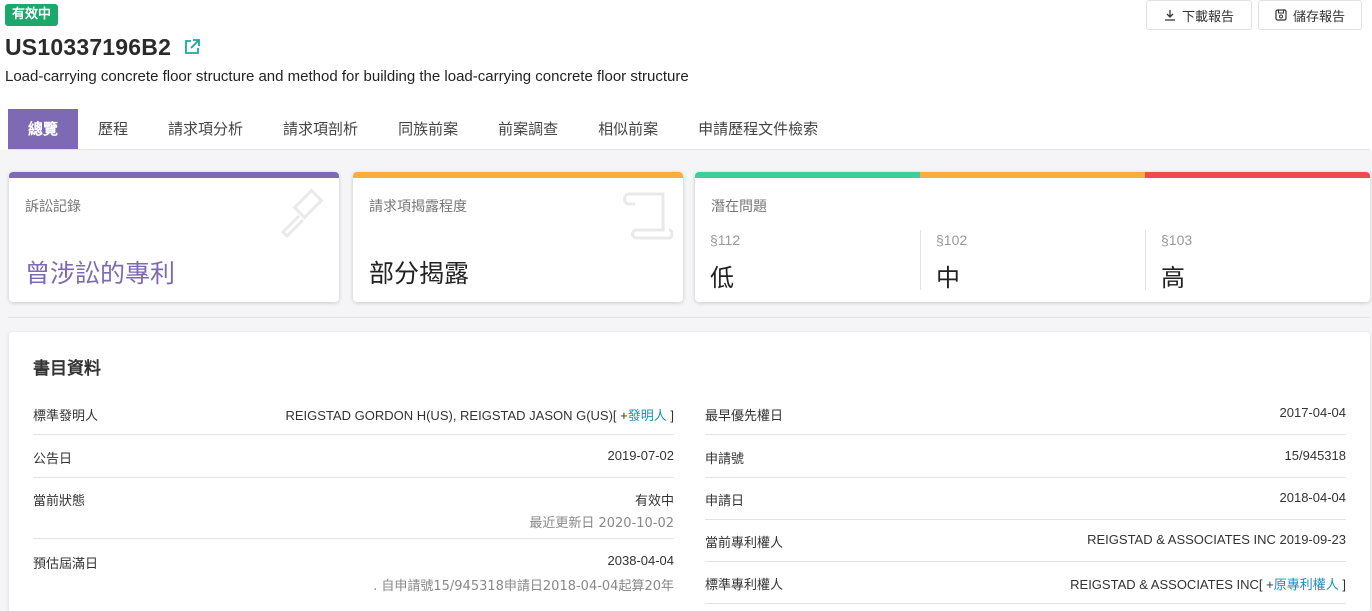  Describe the element at coordinates (1281, 15) in the screenshot. I see `save-icon` at that location.